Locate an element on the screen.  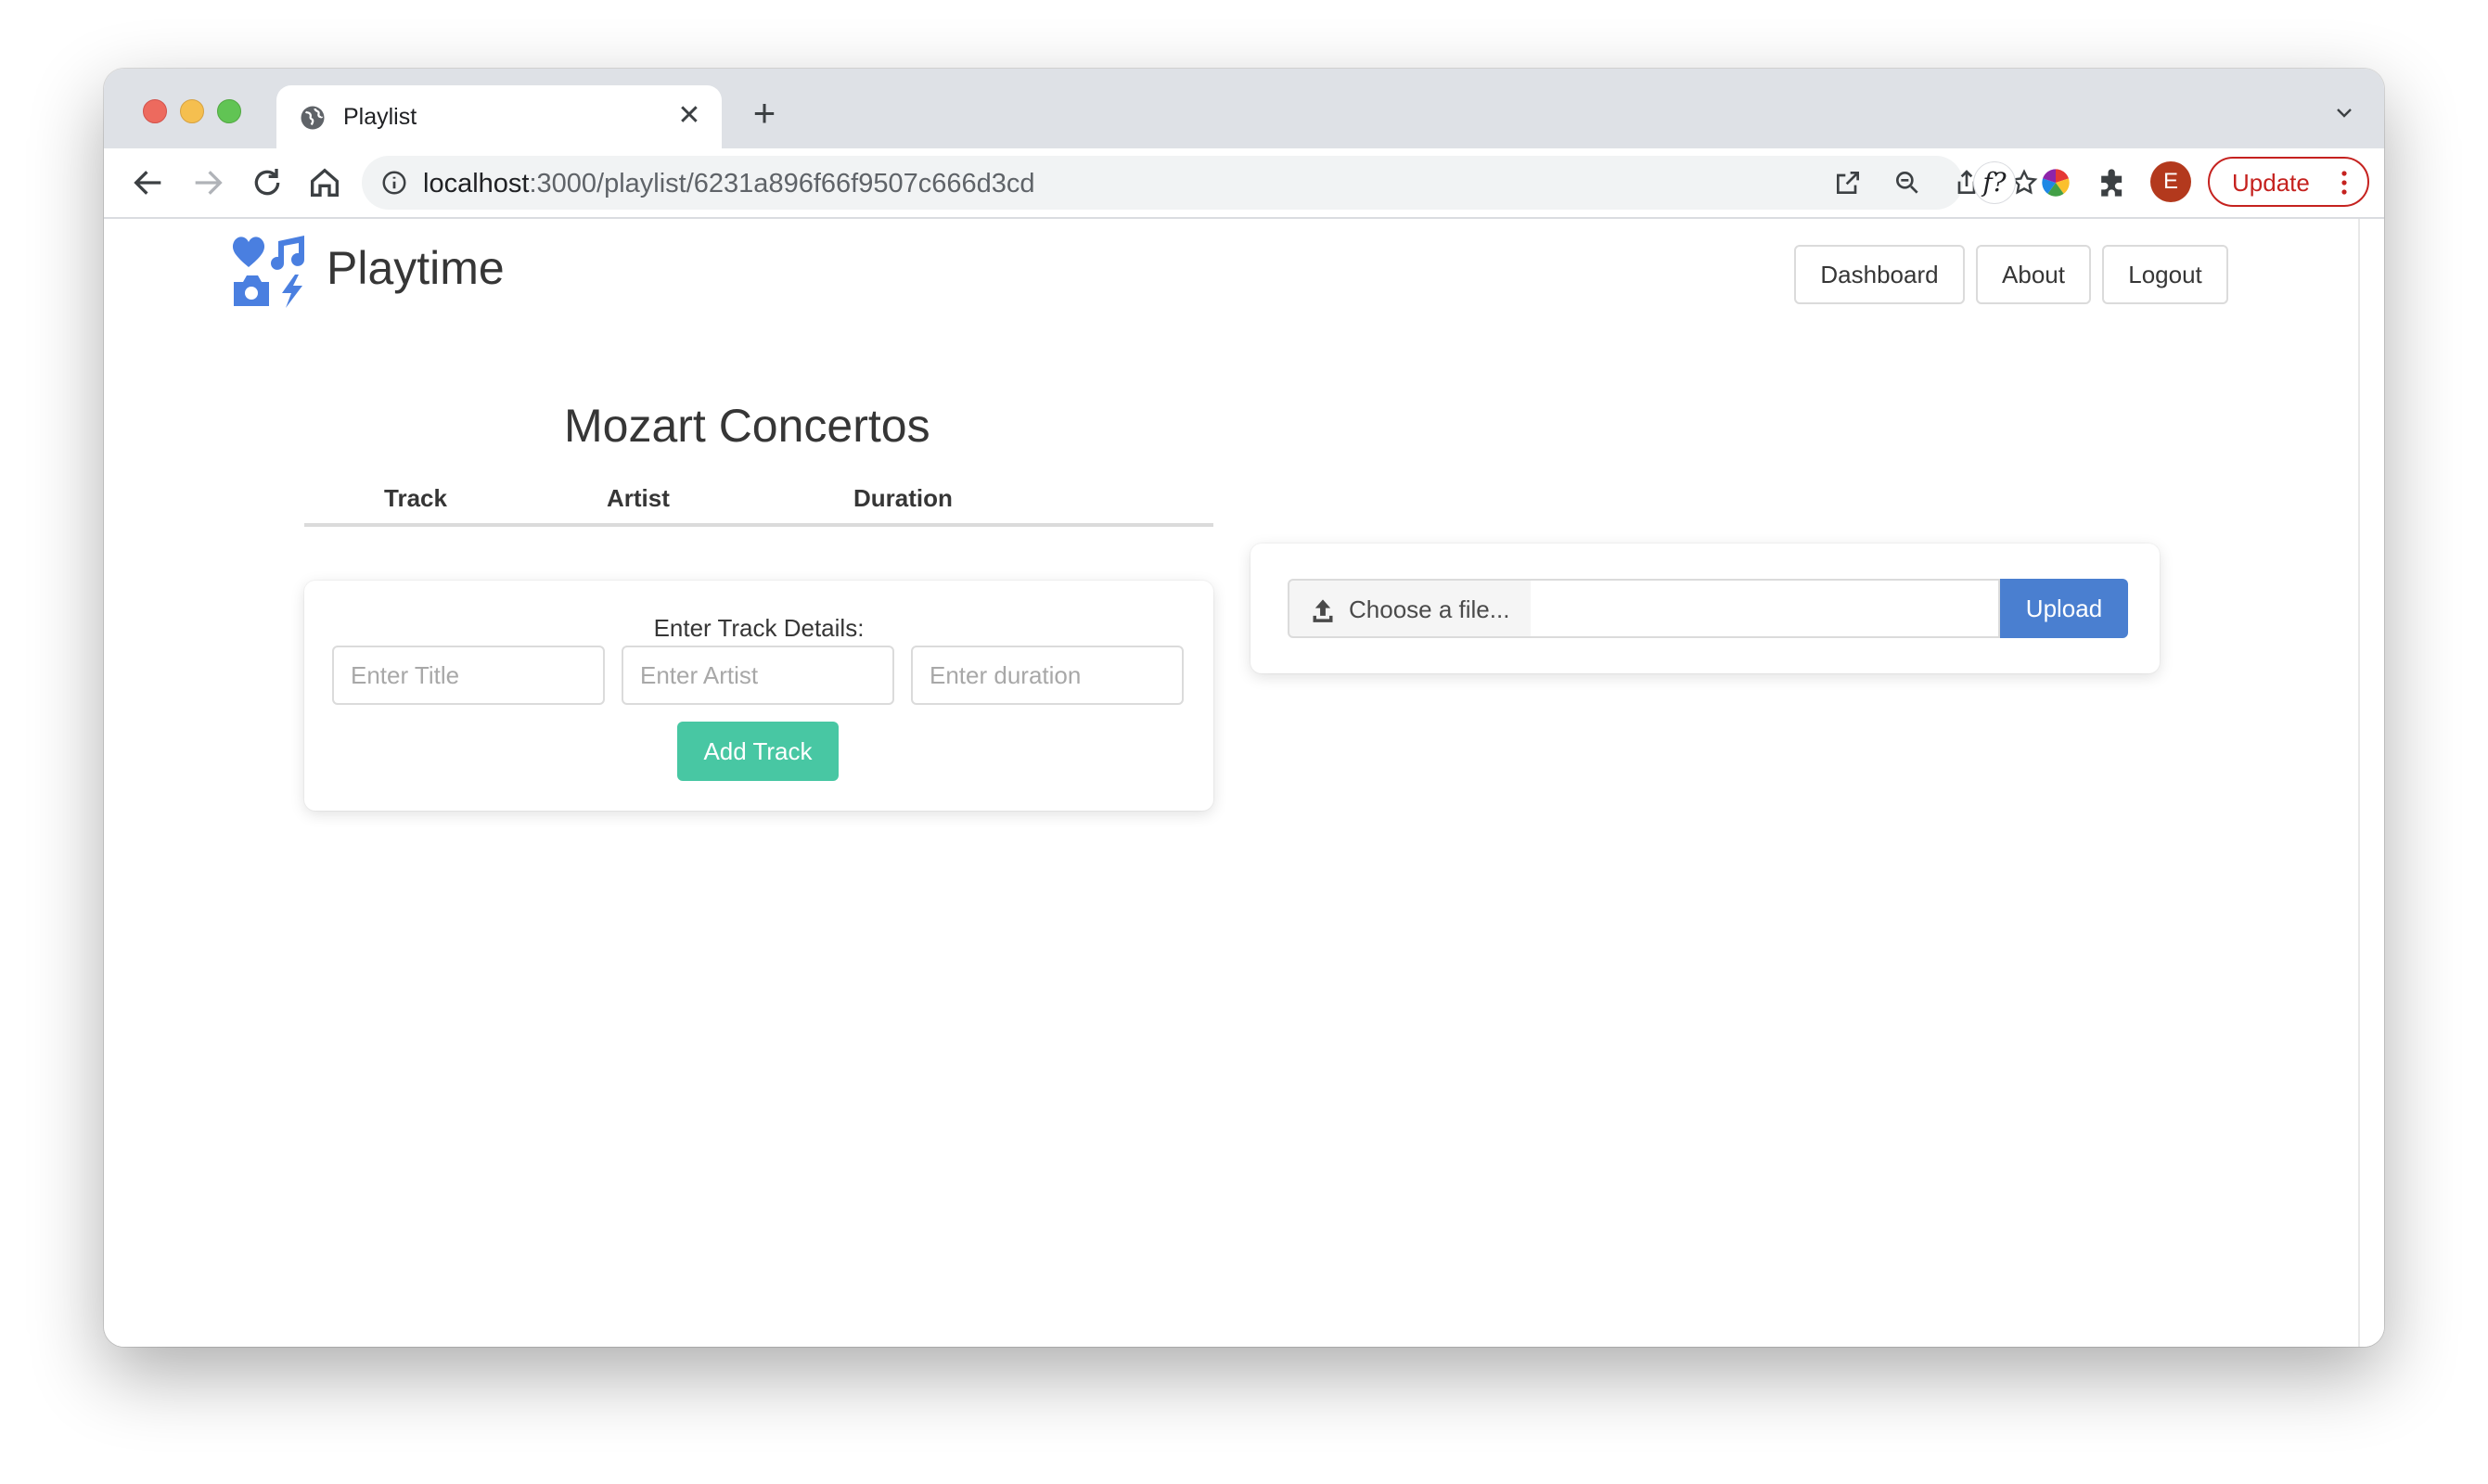
update-button: Update is located at coordinates (2289, 182).